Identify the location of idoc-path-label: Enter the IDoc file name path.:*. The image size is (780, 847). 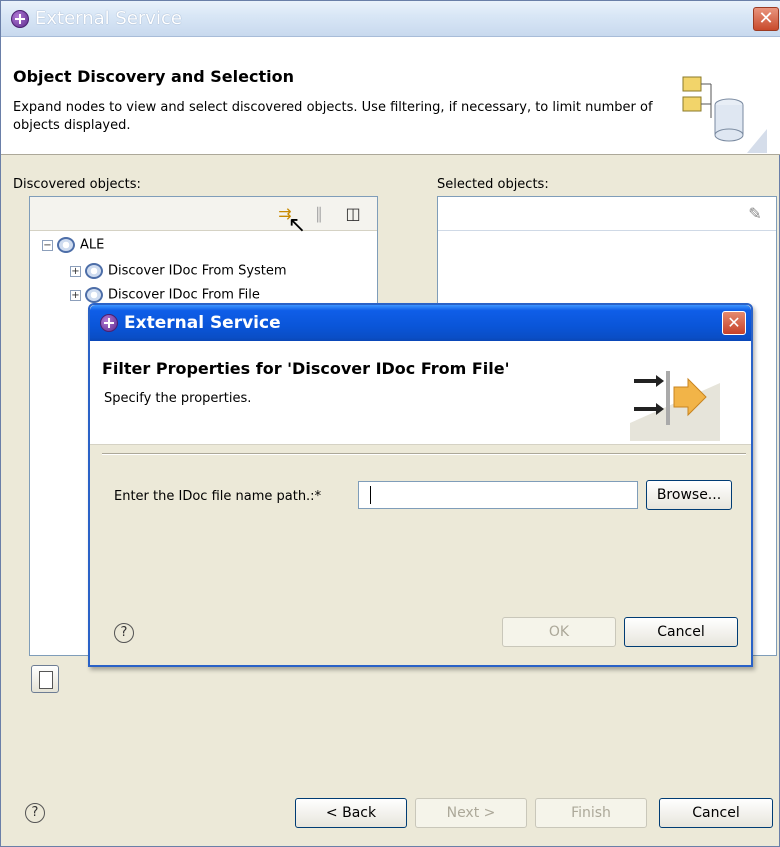
(218, 496).